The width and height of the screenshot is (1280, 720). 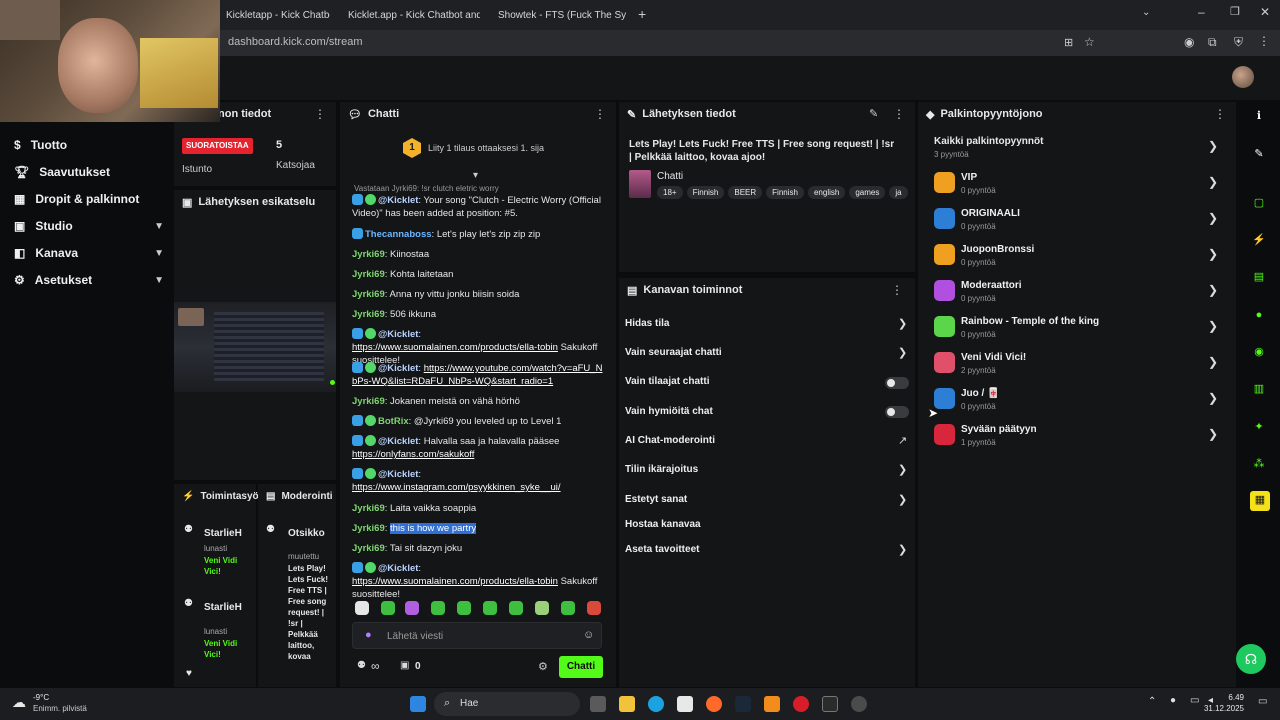 What do you see at coordinates (980, 393) in the screenshot?
I see `reward-name: Juo / 🀄` at bounding box center [980, 393].